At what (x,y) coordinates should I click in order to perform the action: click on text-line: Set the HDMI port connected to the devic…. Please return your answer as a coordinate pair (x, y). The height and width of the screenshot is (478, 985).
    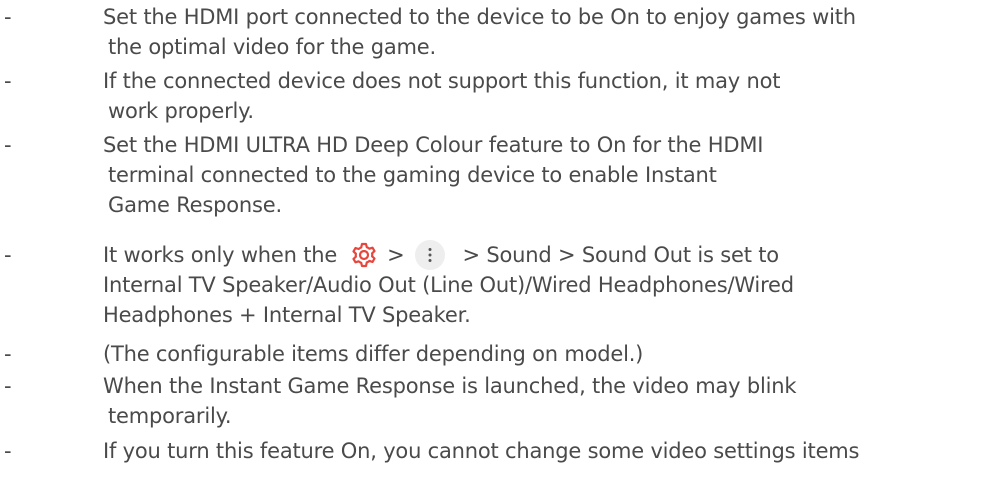
    Looking at the image, I should click on (479, 17).